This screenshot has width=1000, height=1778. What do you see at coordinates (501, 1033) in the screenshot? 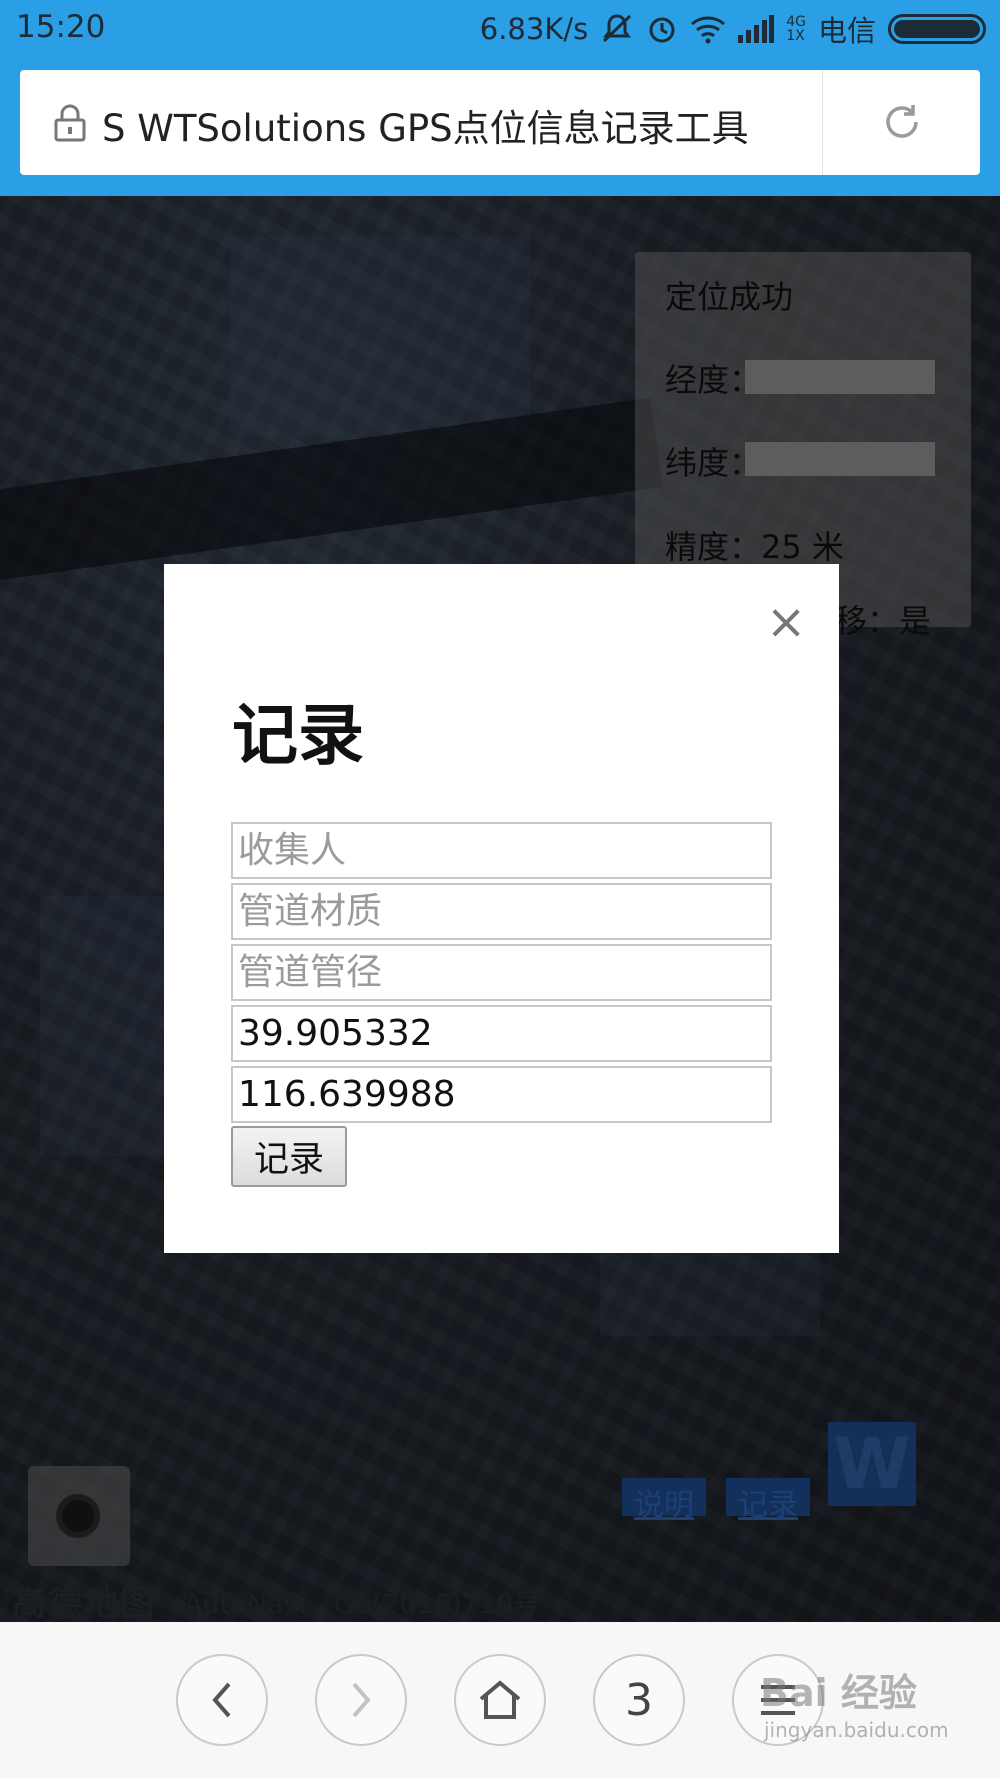
I see `latitude-input` at bounding box center [501, 1033].